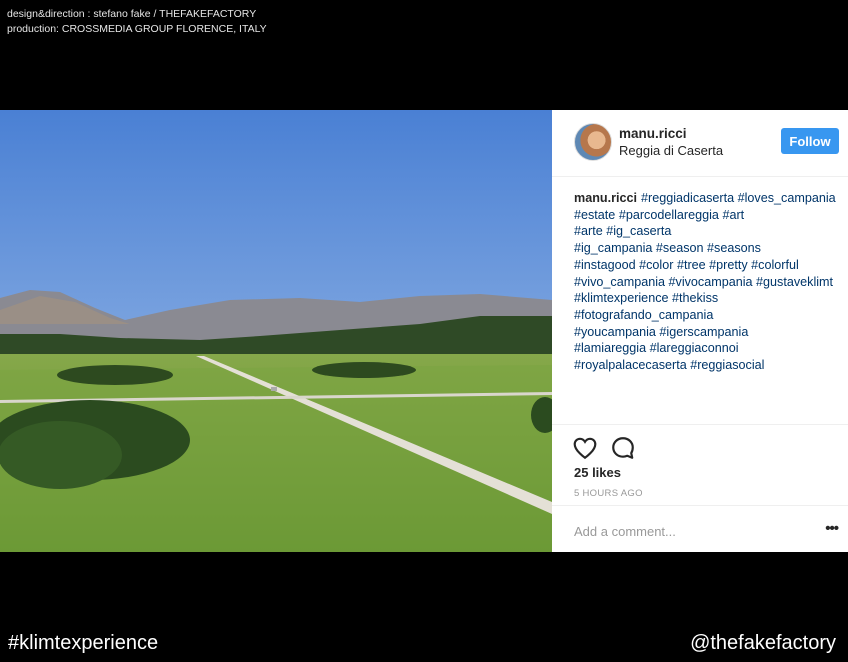 The image size is (848, 662). Describe the element at coordinates (687, 198) in the screenshot. I see `hashtag-link: #reggiadicaserta` at that location.